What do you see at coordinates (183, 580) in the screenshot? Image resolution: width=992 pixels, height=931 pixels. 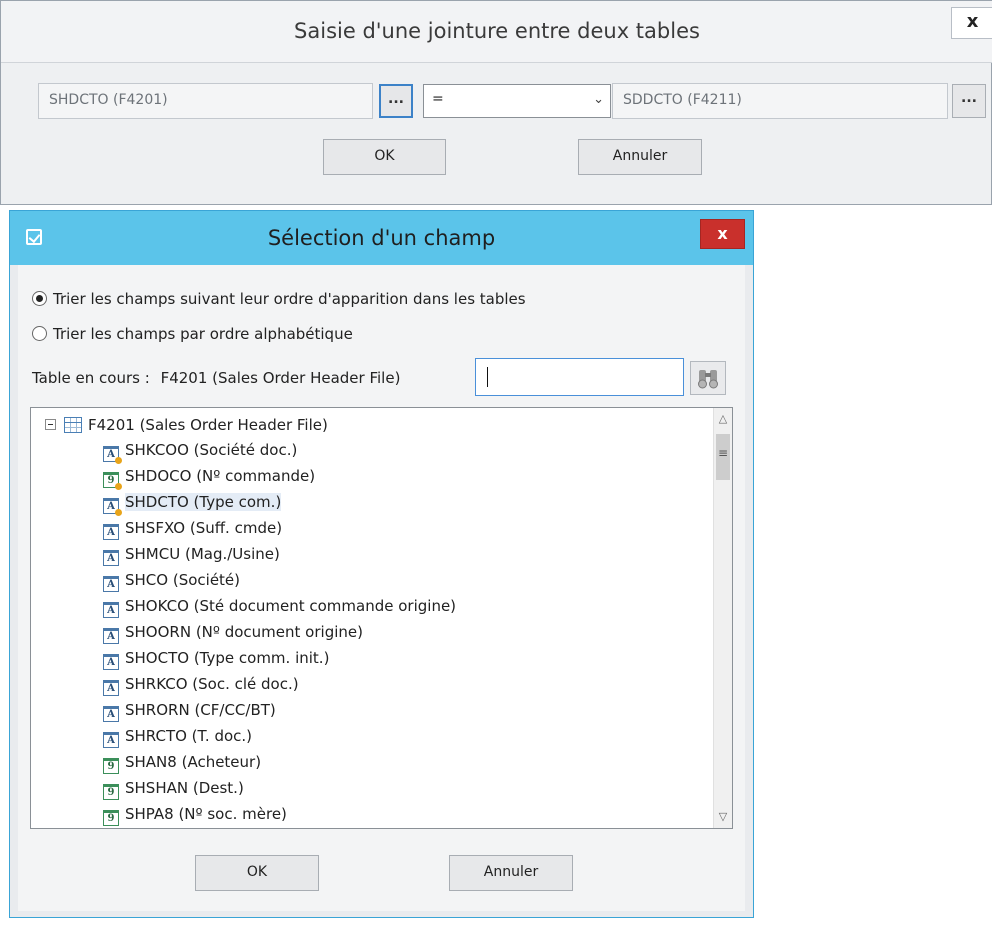 I see `tree-item-label: SHCO (Société)` at bounding box center [183, 580].